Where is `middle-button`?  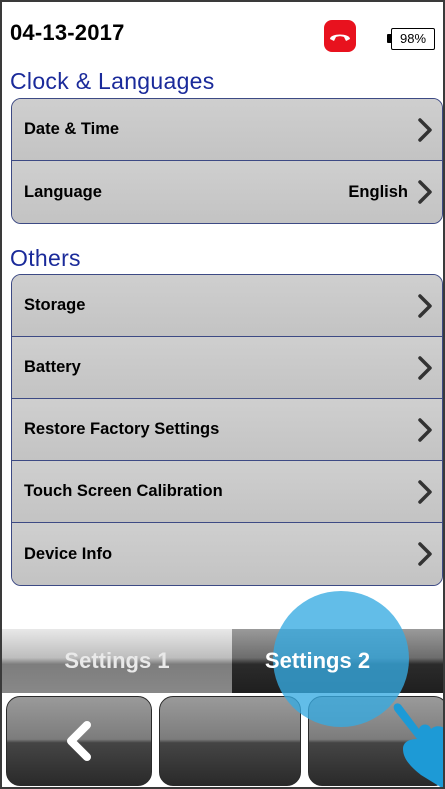 middle-button is located at coordinates (230, 741).